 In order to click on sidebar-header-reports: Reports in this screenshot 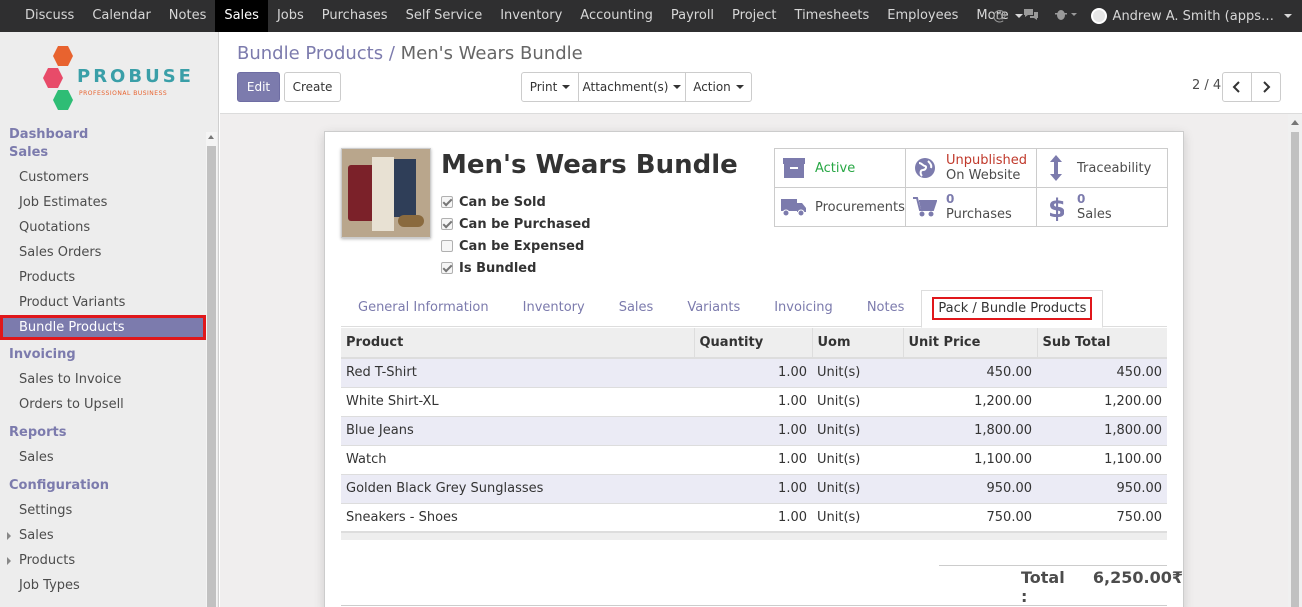, I will do `click(38, 432)`.